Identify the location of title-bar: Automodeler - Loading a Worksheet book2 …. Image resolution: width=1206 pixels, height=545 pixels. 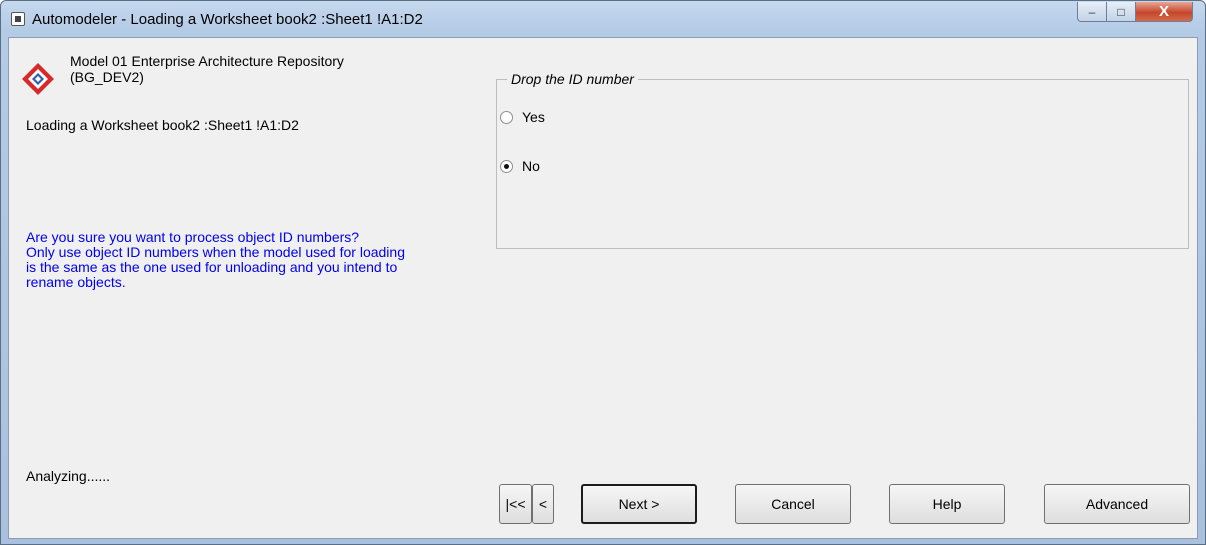
(603, 19).